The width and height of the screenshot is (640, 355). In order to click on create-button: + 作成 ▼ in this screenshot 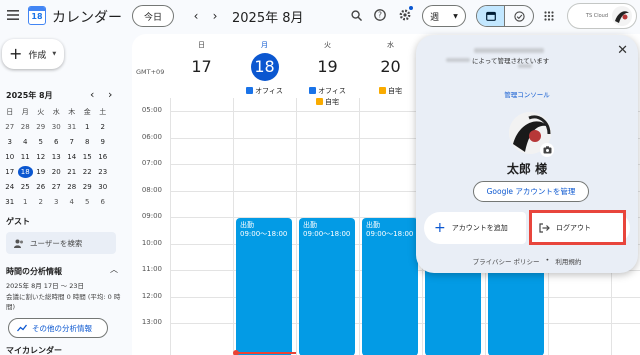, I will do `click(33, 54)`.